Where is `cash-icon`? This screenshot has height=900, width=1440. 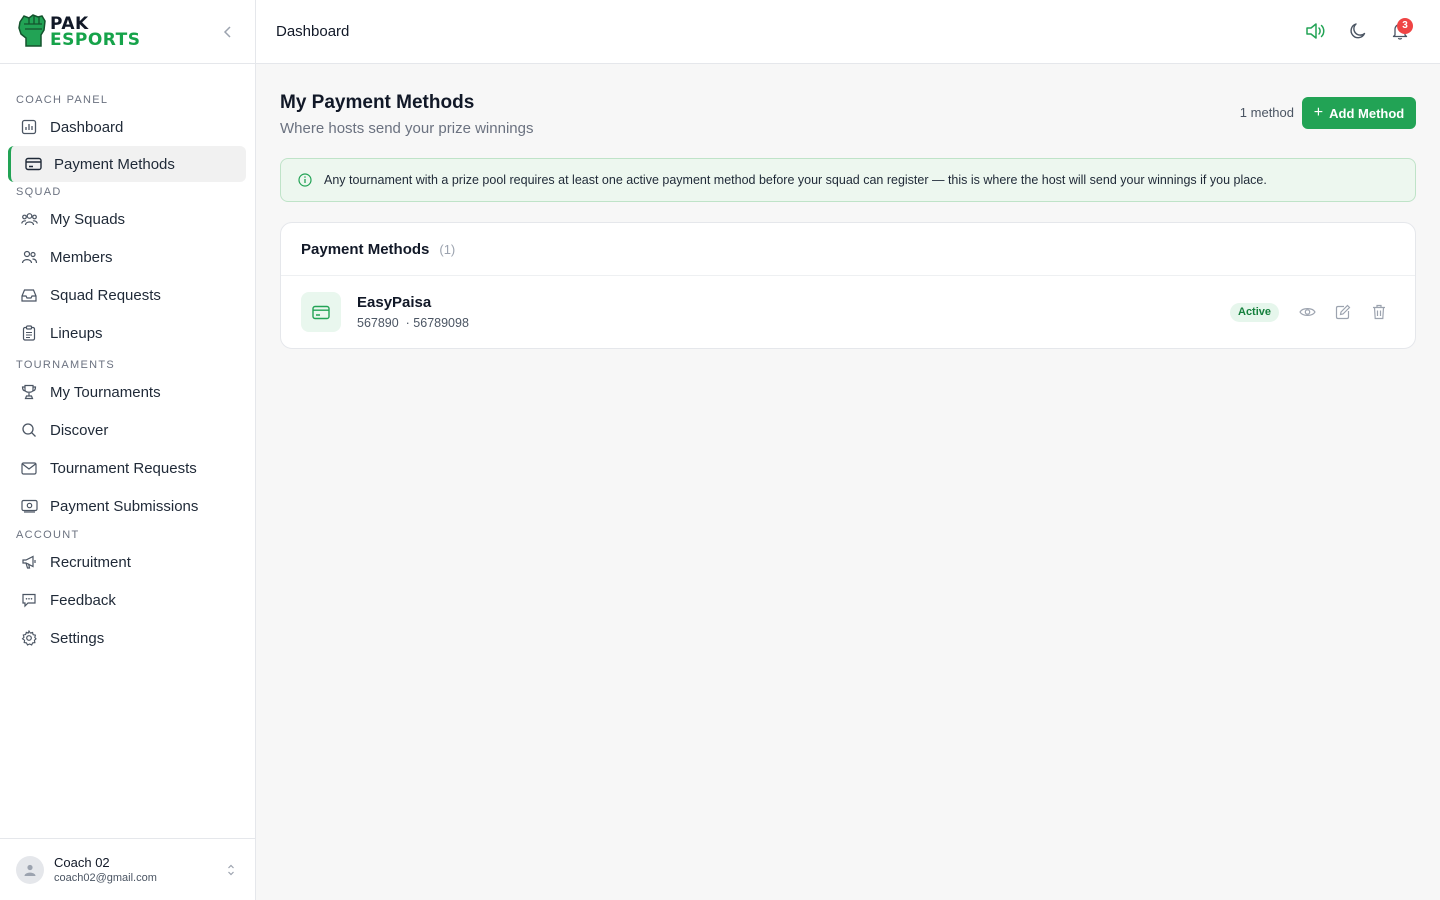 cash-icon is located at coordinates (29, 506).